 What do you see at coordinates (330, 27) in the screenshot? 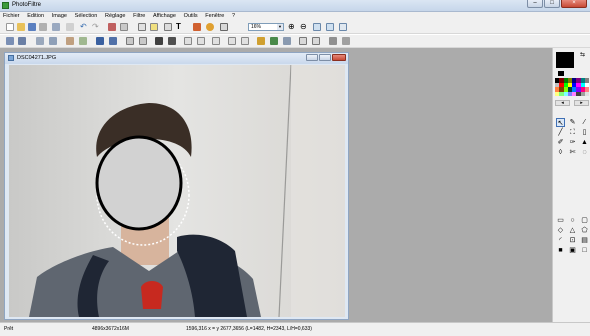
I see `actual-size-icon` at bounding box center [330, 27].